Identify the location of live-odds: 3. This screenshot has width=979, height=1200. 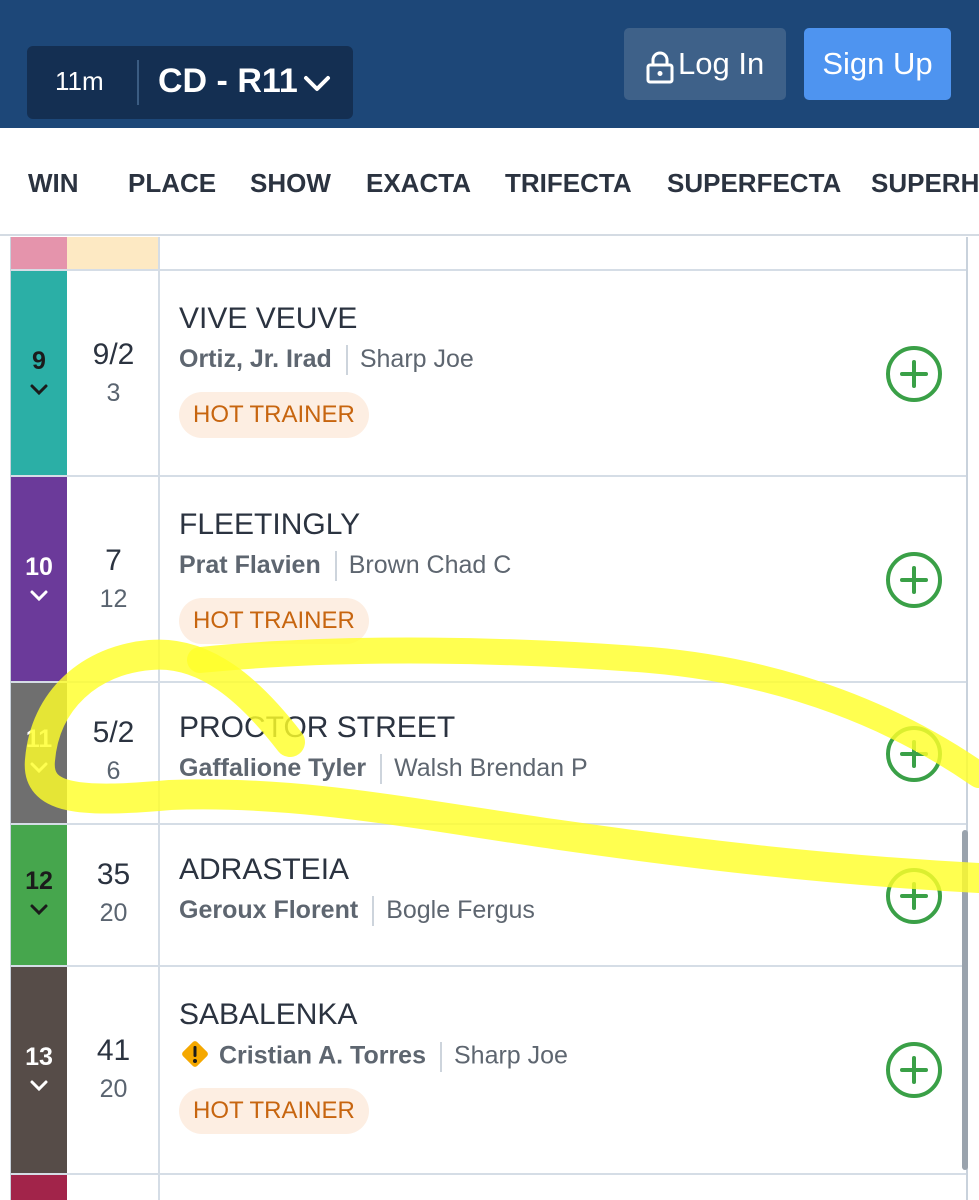
(113, 393).